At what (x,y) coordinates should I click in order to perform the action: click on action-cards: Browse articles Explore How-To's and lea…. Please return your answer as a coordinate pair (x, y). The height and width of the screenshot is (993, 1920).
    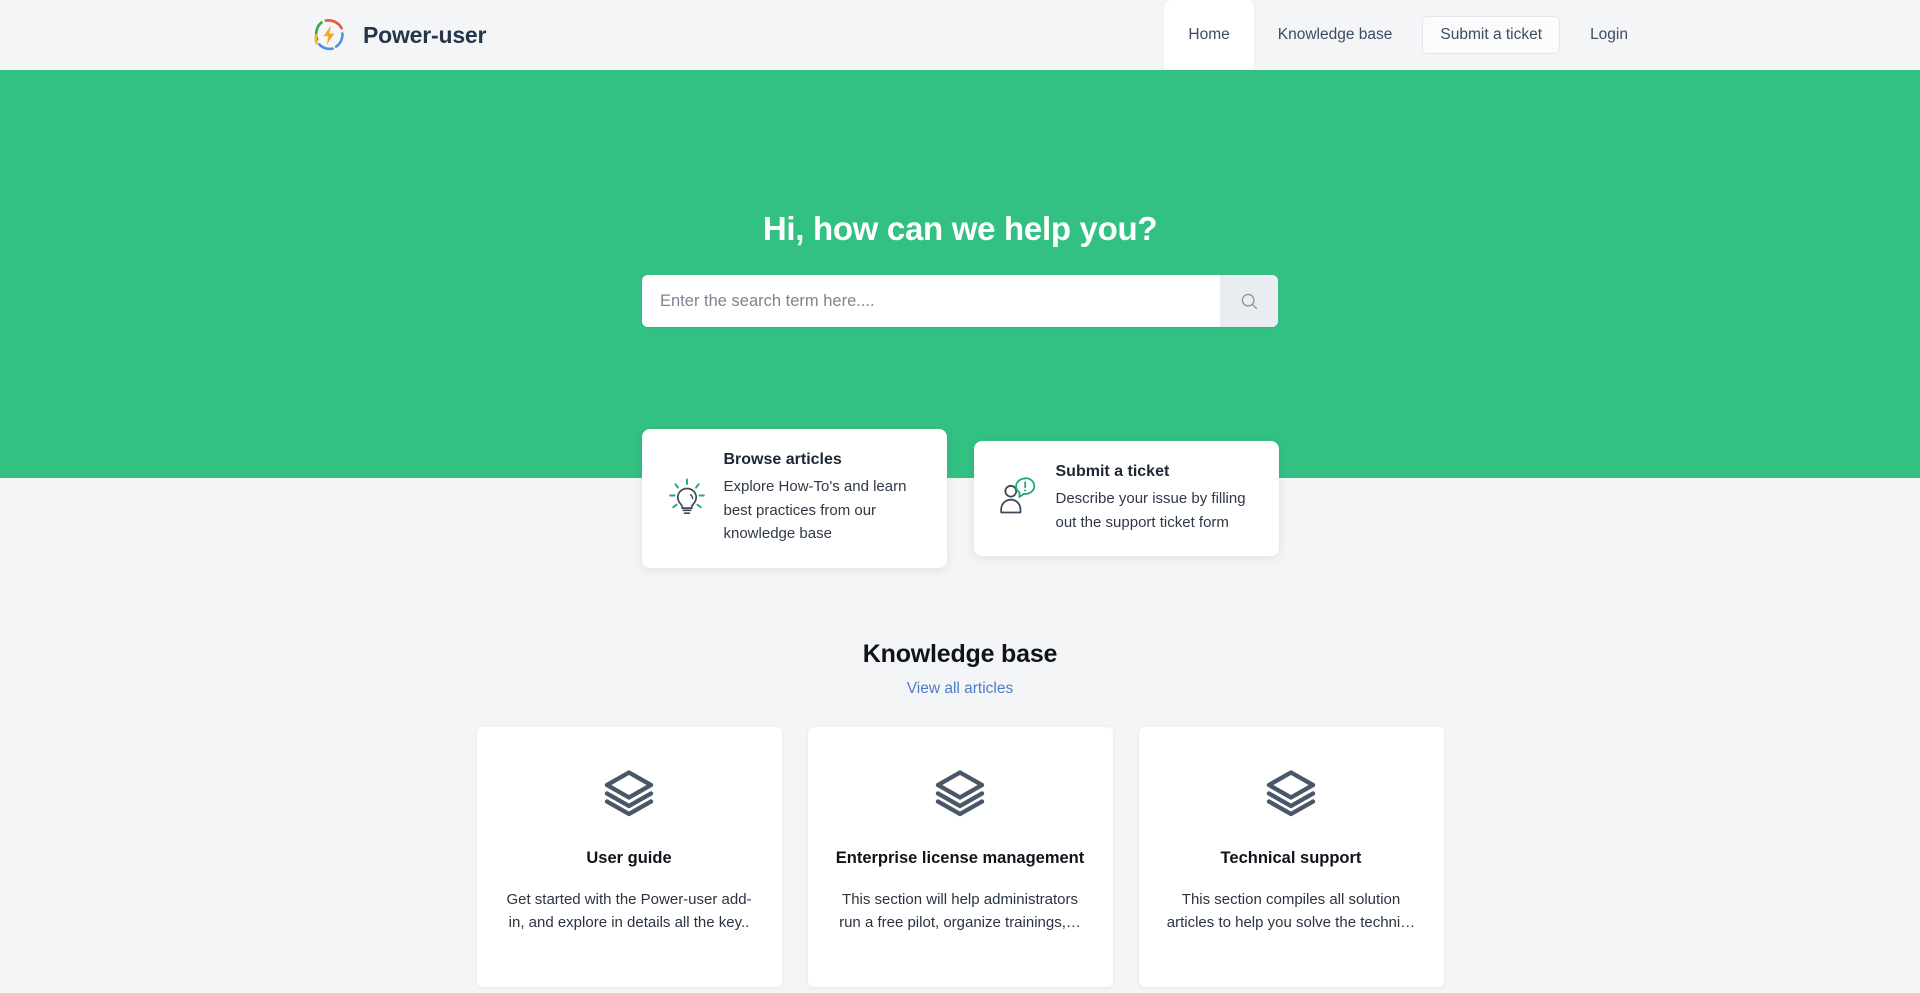
    Looking at the image, I should click on (960, 499).